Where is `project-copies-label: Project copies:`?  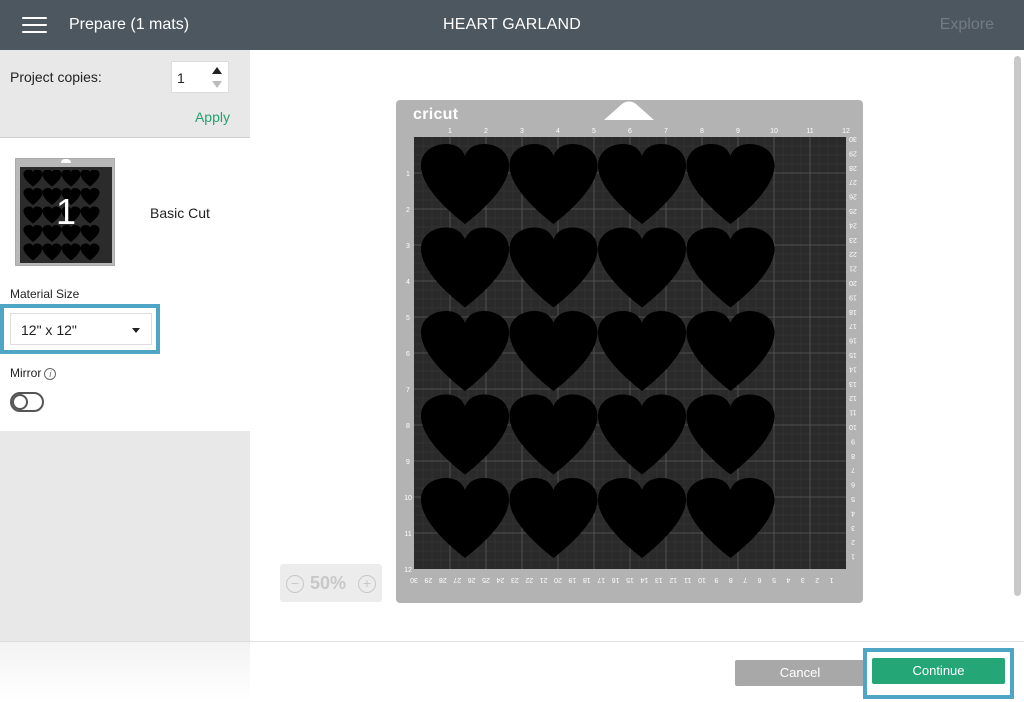 project-copies-label: Project copies: is located at coordinates (56, 77).